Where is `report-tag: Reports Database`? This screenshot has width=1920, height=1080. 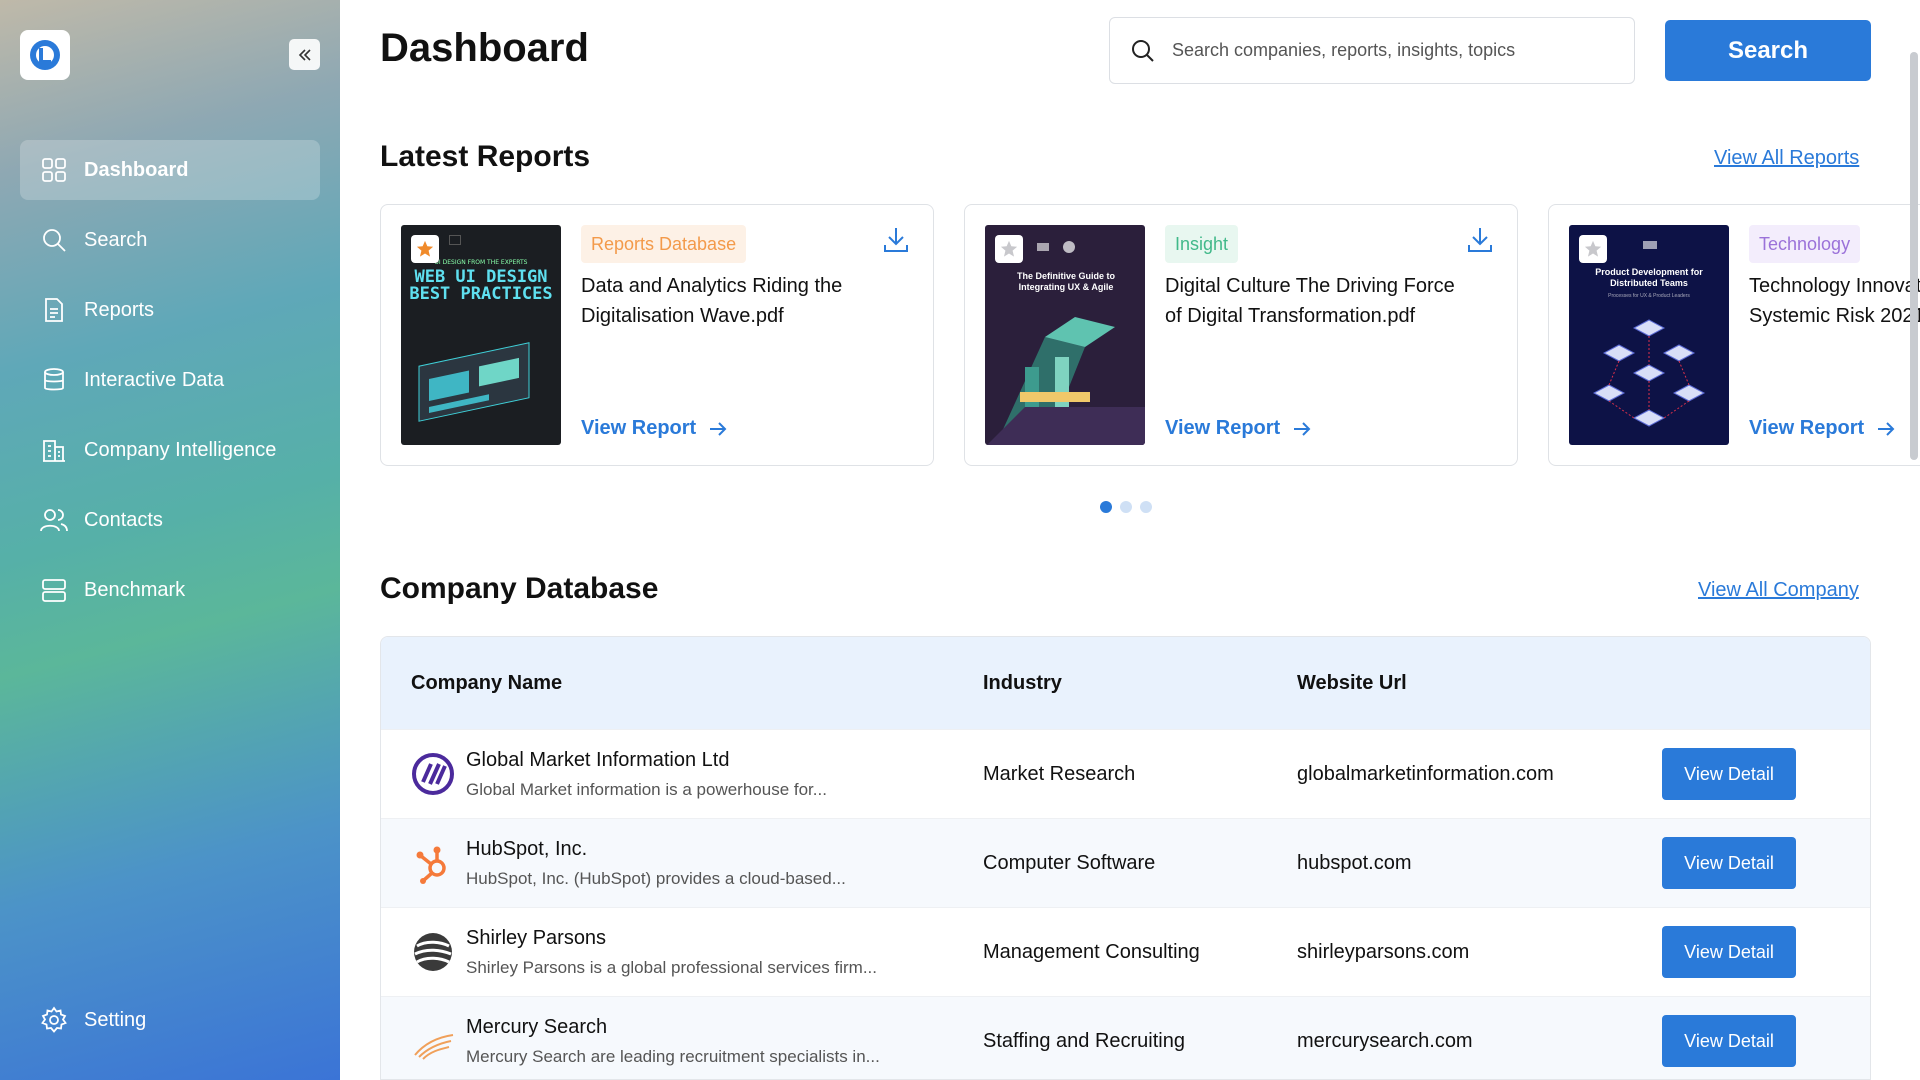
report-tag: Reports Database is located at coordinates (664, 244).